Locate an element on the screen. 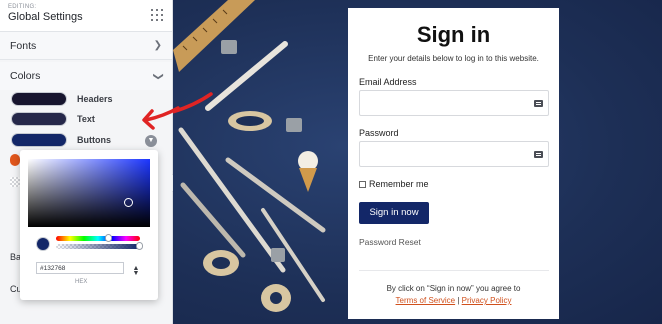  hex-label: HEX is located at coordinates (81, 282).